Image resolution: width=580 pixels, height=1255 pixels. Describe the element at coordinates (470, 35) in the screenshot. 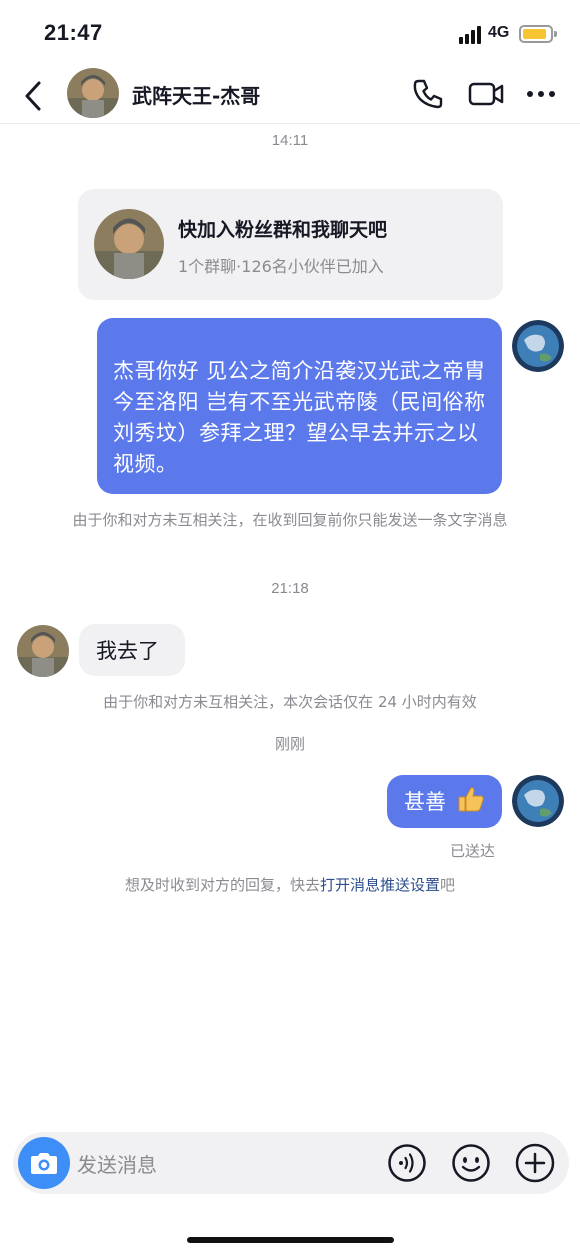

I see `signal-icon` at that location.